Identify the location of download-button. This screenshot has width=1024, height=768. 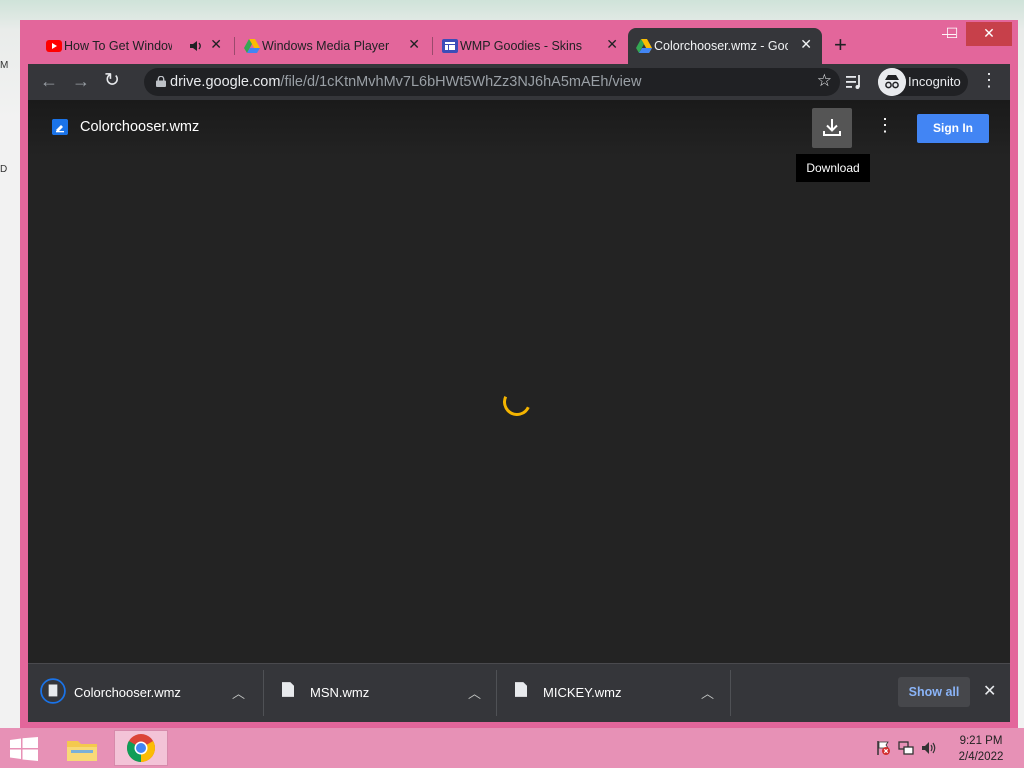
(832, 128).